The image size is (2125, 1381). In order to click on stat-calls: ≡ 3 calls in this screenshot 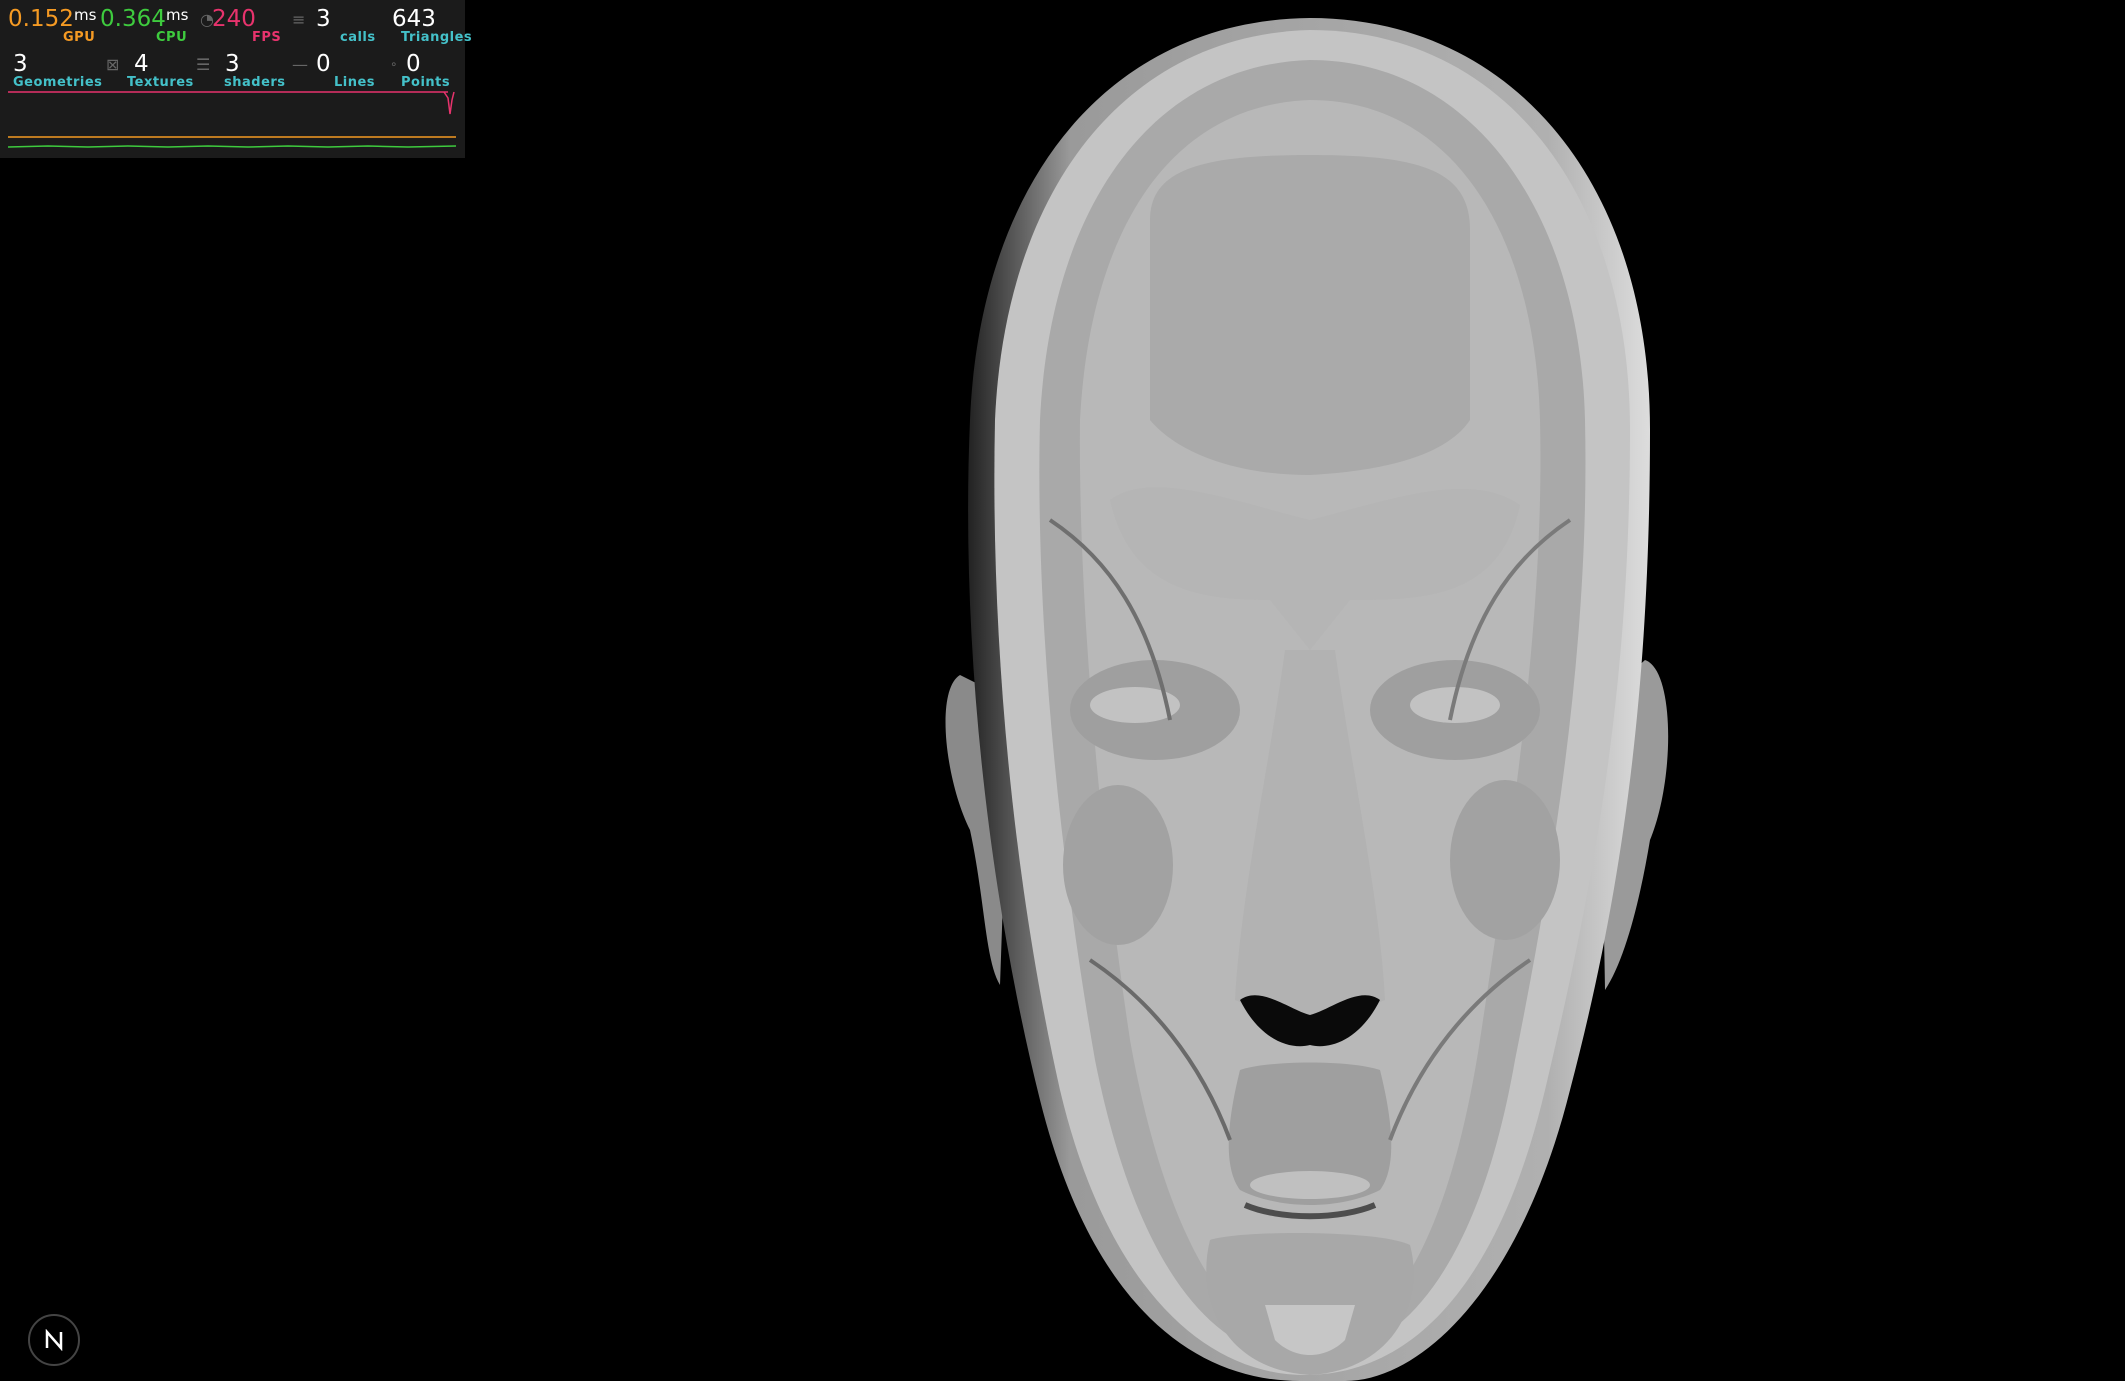, I will do `click(333, 26)`.